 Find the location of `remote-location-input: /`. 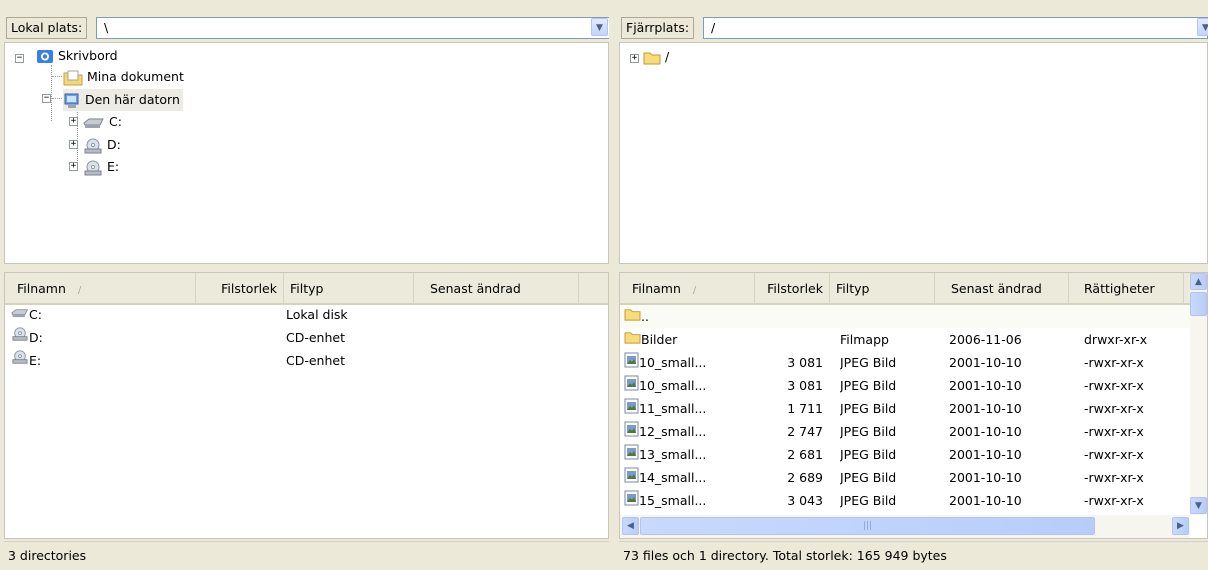

remote-location-input: / is located at coordinates (955, 28).